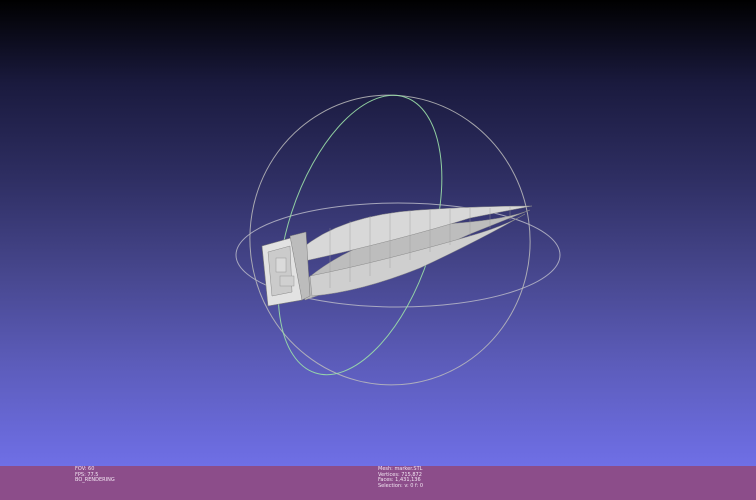  What do you see at coordinates (401, 485) in the screenshot?
I see `selection-readout: Selection: v: 0 f: 0` at bounding box center [401, 485].